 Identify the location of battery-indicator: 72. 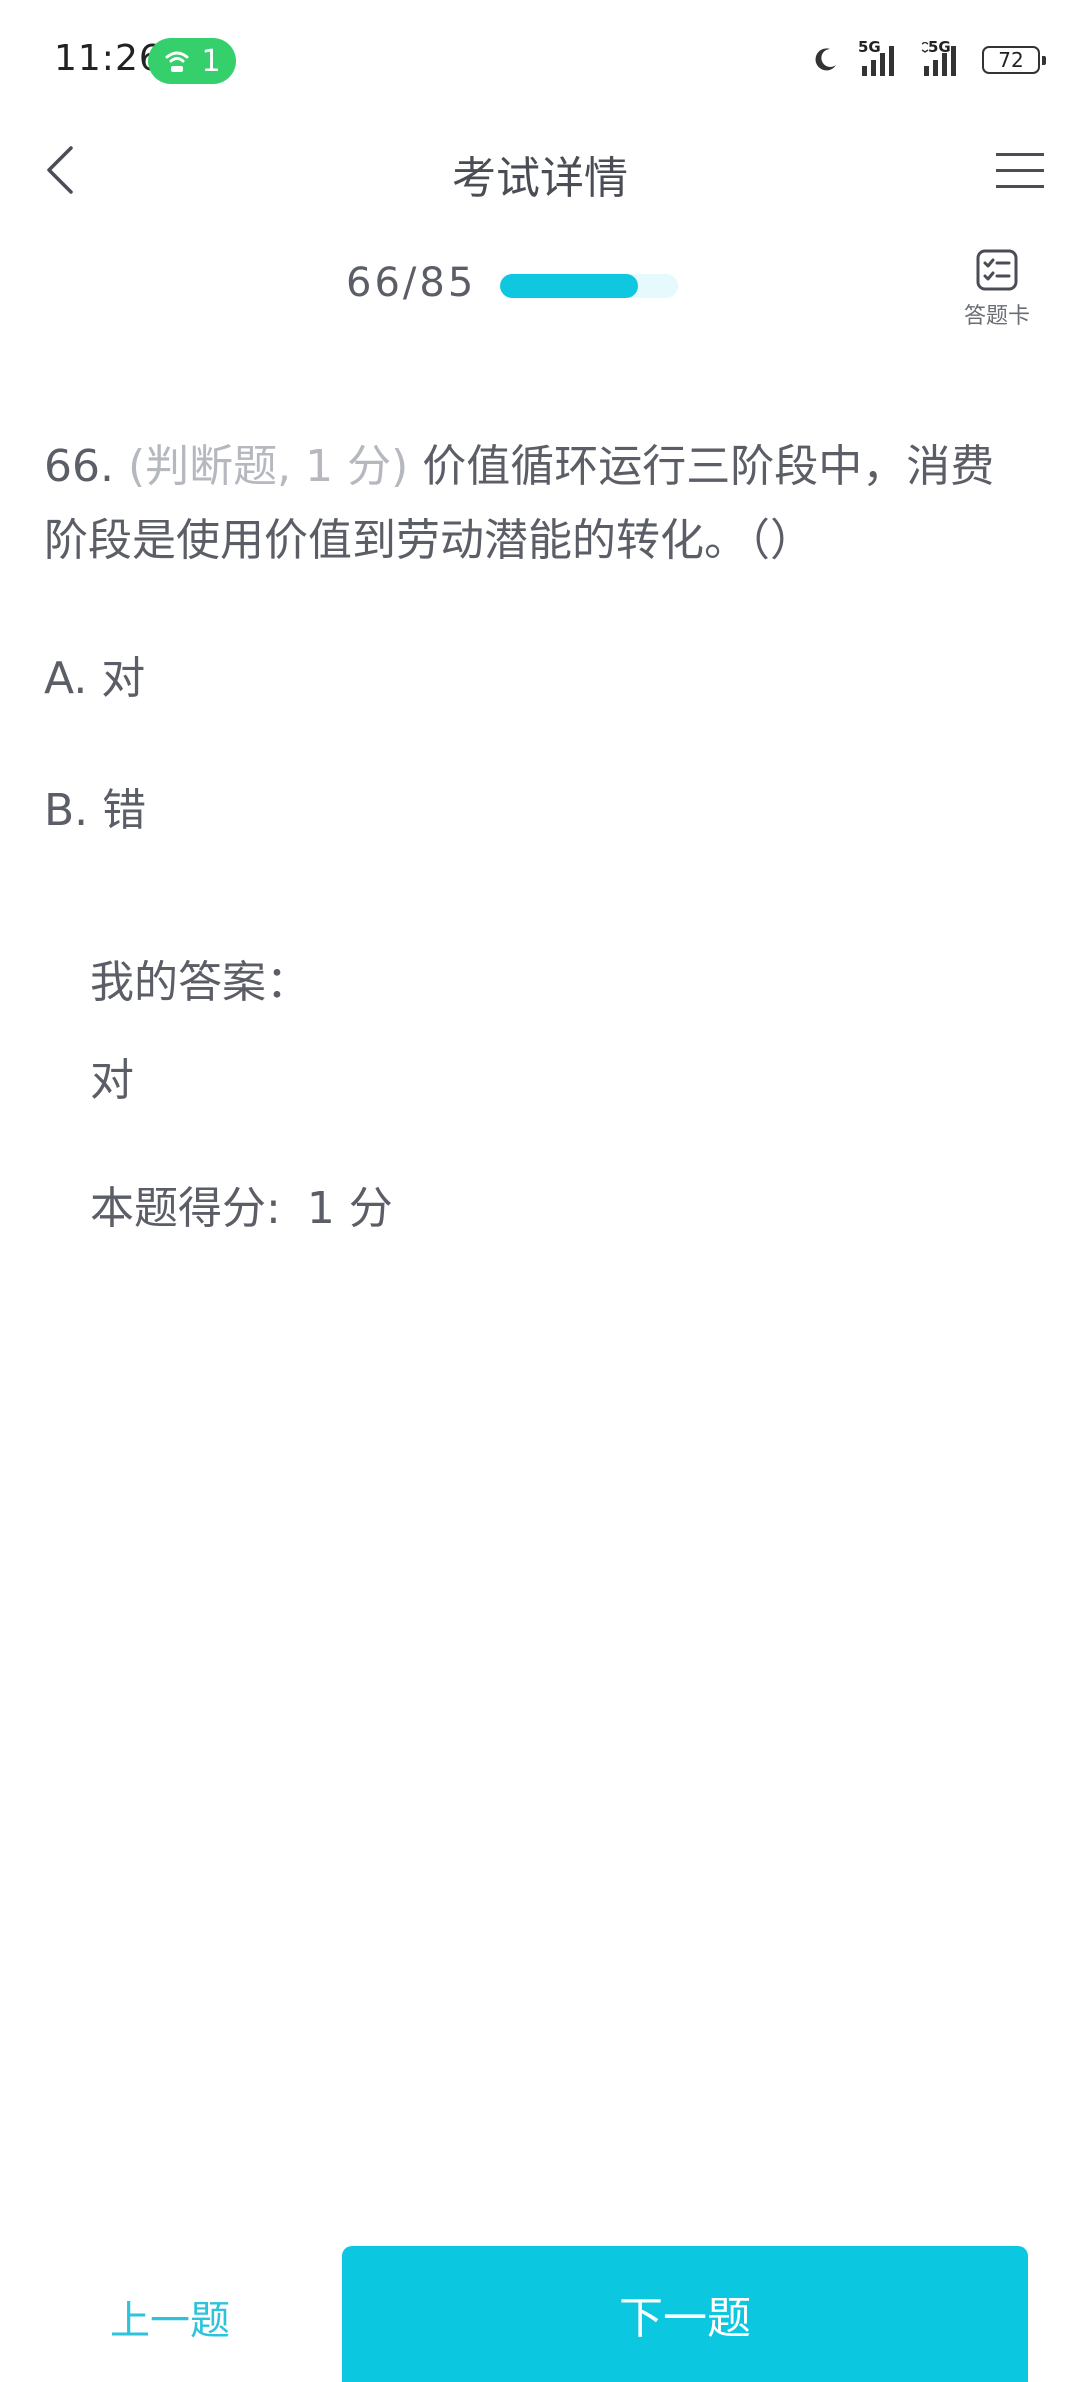
(1014, 60).